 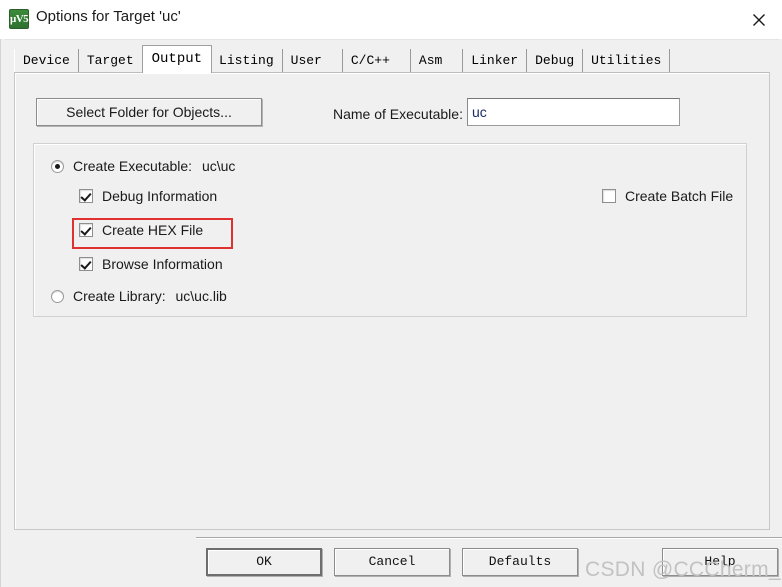 What do you see at coordinates (160, 196) in the screenshot?
I see `debug-information-label: Debug Information` at bounding box center [160, 196].